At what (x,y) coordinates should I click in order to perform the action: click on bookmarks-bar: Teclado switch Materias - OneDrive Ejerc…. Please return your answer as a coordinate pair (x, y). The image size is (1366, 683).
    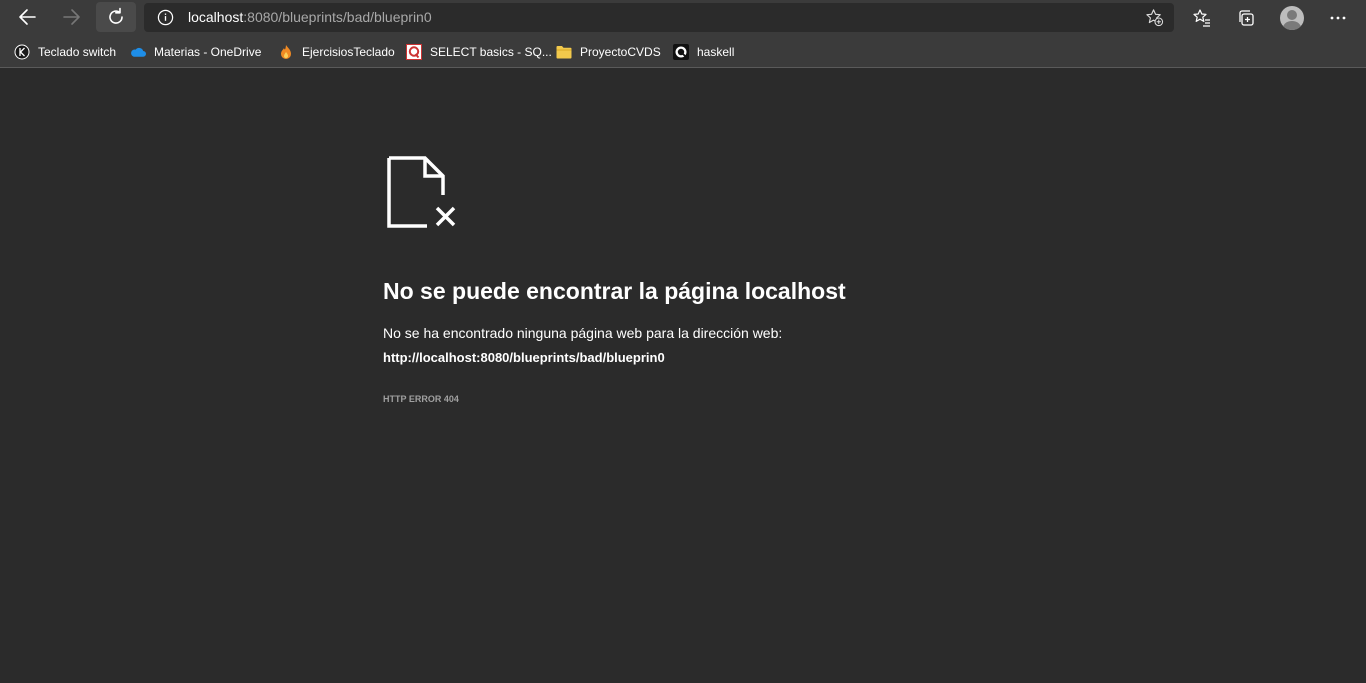
    Looking at the image, I should click on (683, 52).